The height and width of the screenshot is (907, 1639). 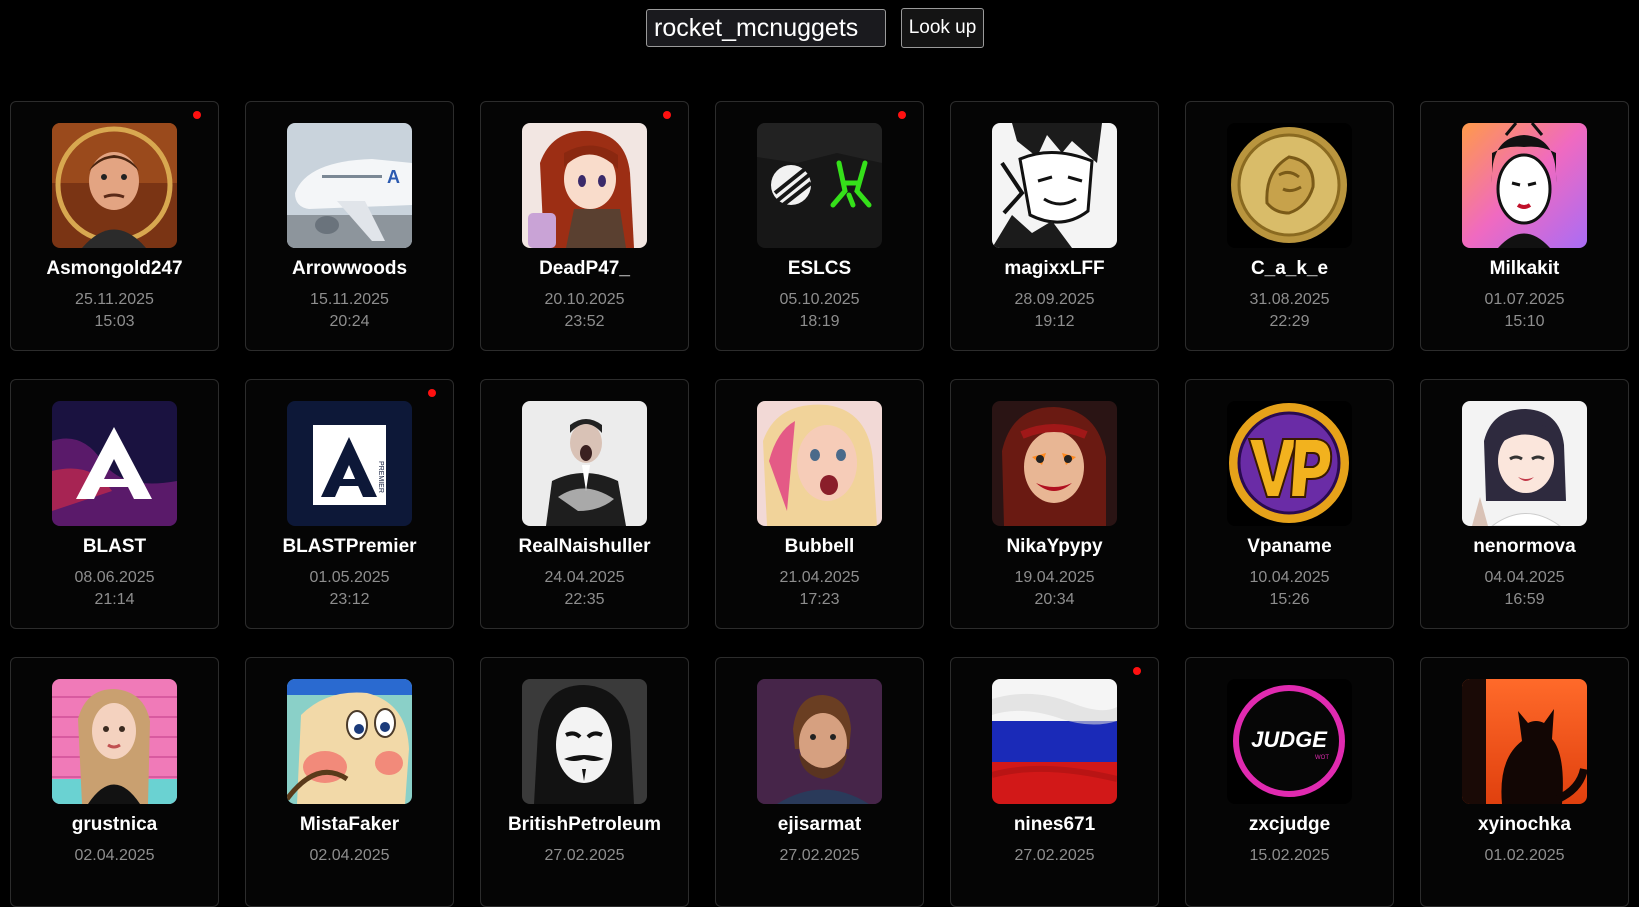 What do you see at coordinates (819, 269) in the screenshot?
I see `channel-name: ESLCS` at bounding box center [819, 269].